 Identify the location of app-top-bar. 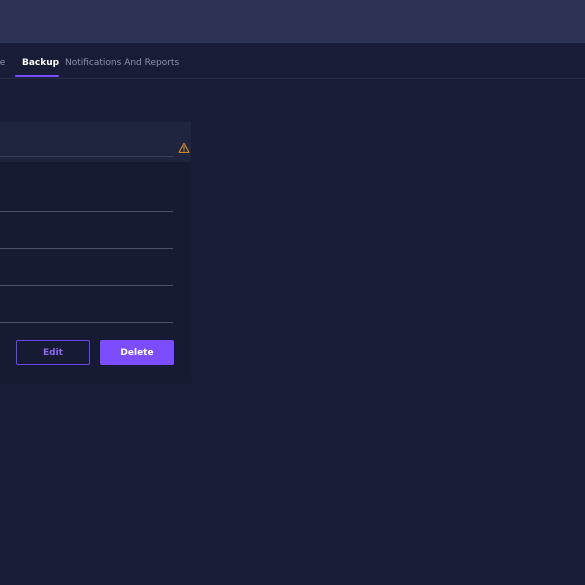
(292, 22).